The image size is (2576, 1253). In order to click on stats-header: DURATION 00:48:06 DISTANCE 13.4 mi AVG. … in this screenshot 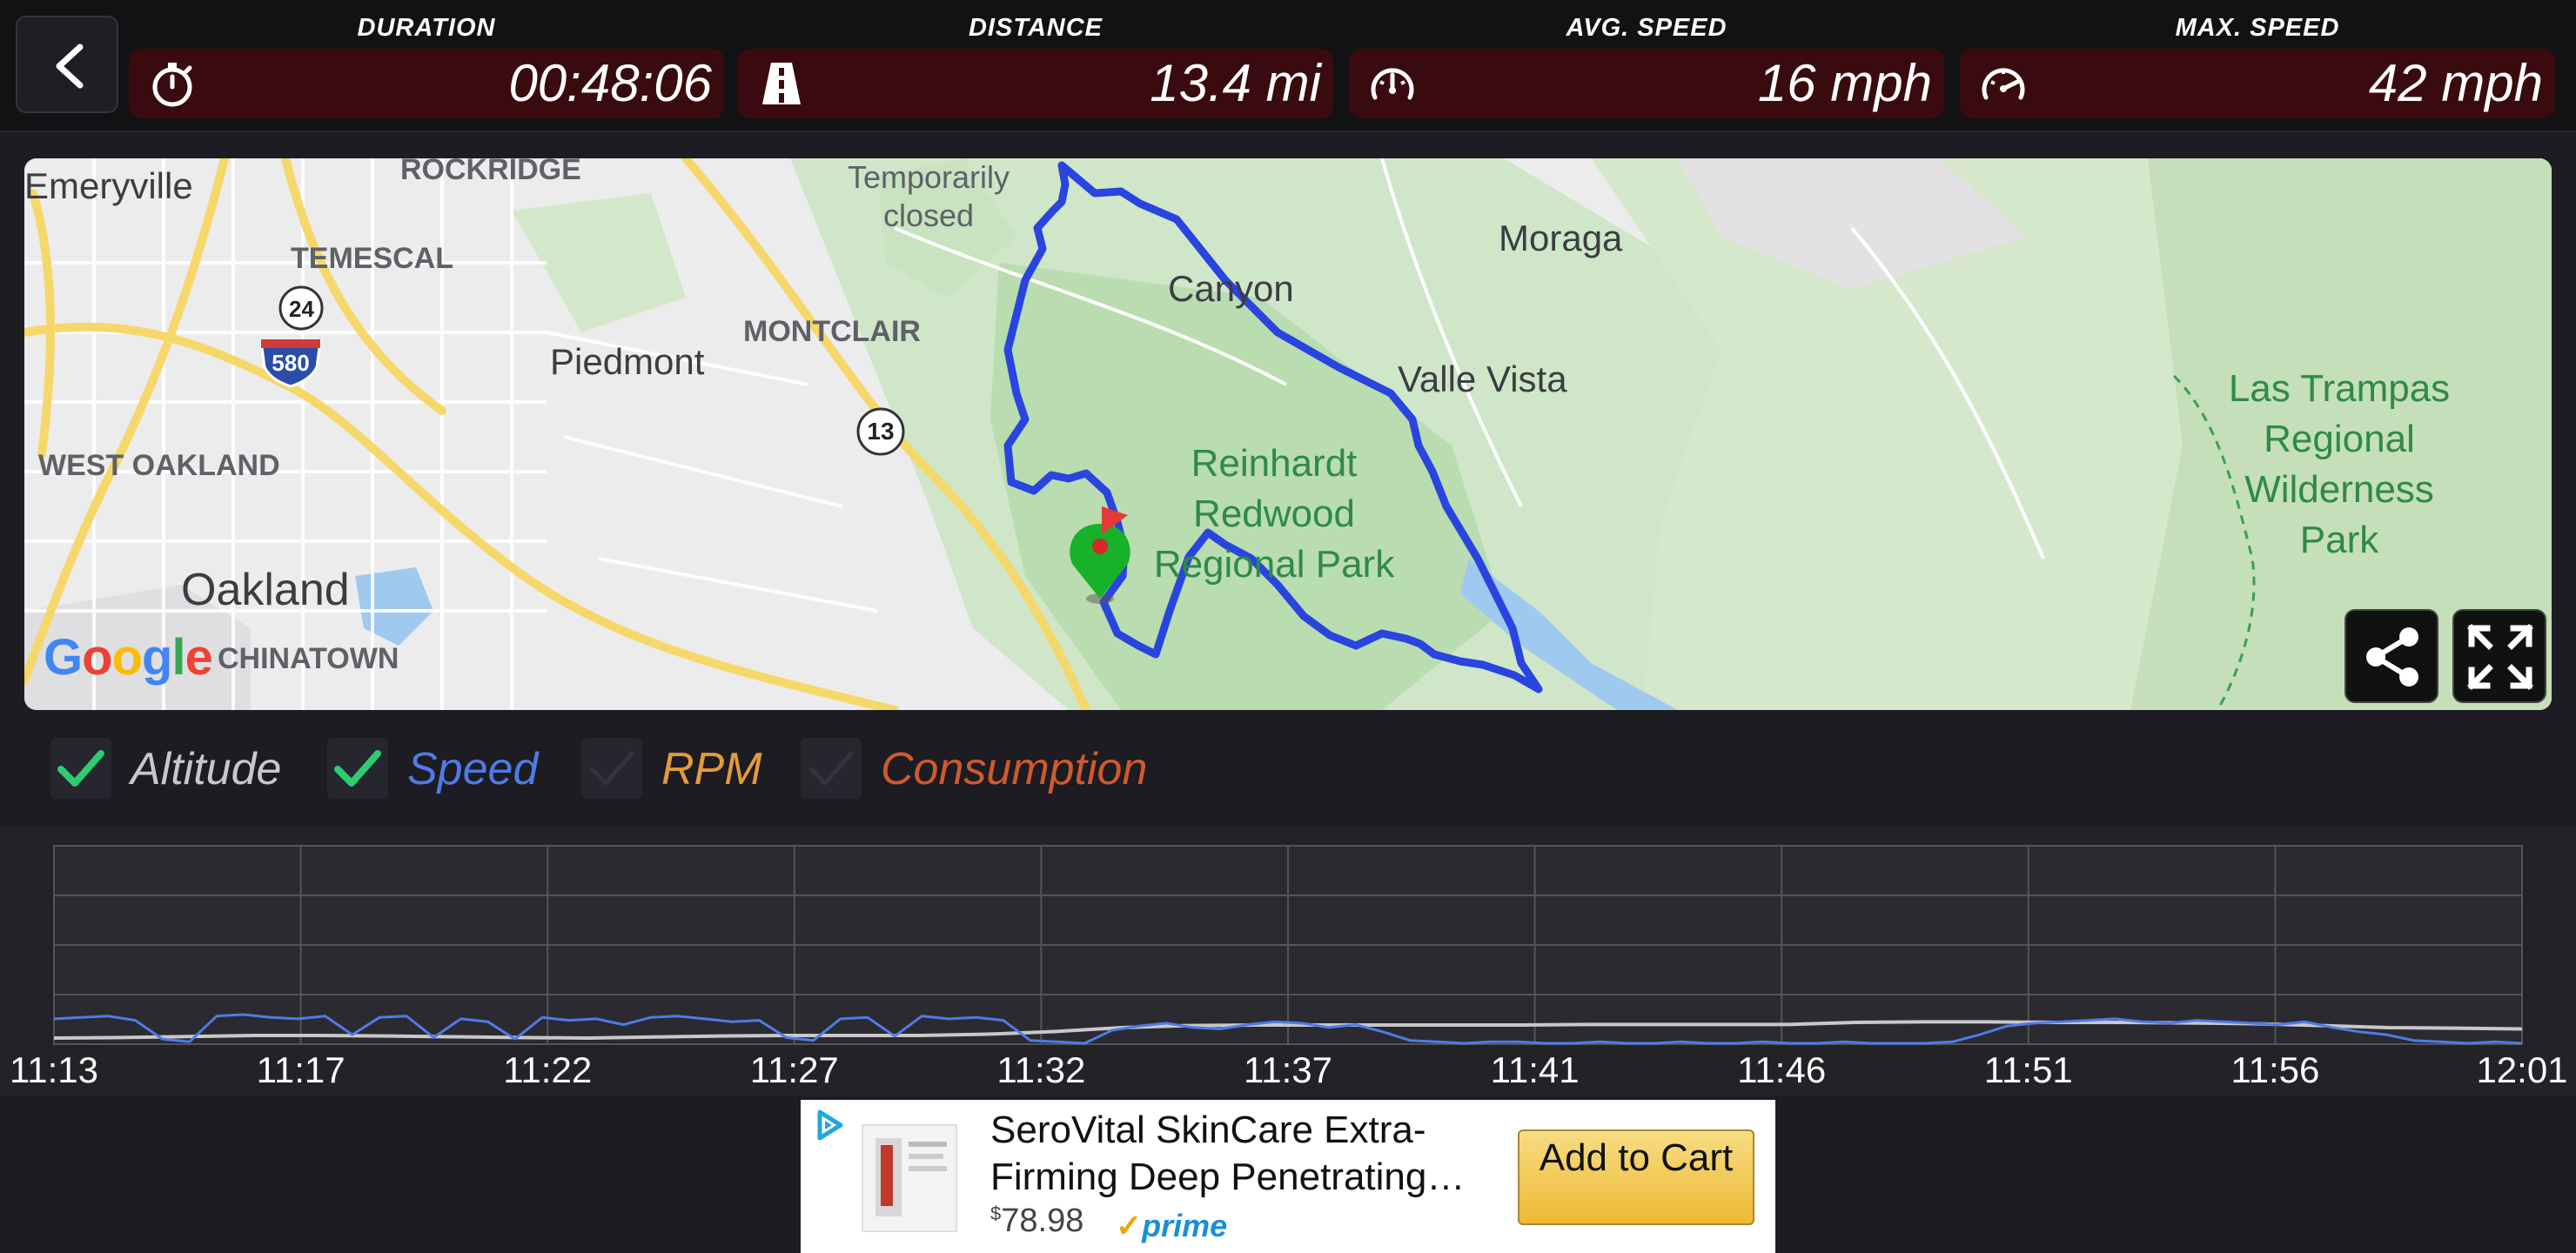, I will do `click(1288, 66)`.